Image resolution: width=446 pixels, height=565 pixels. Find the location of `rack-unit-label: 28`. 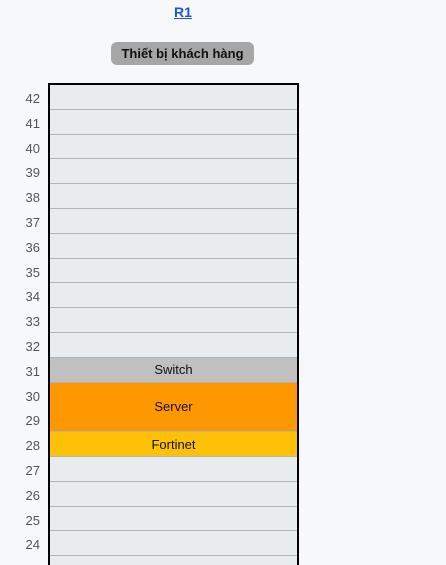

rack-unit-label: 28 is located at coordinates (32, 446).